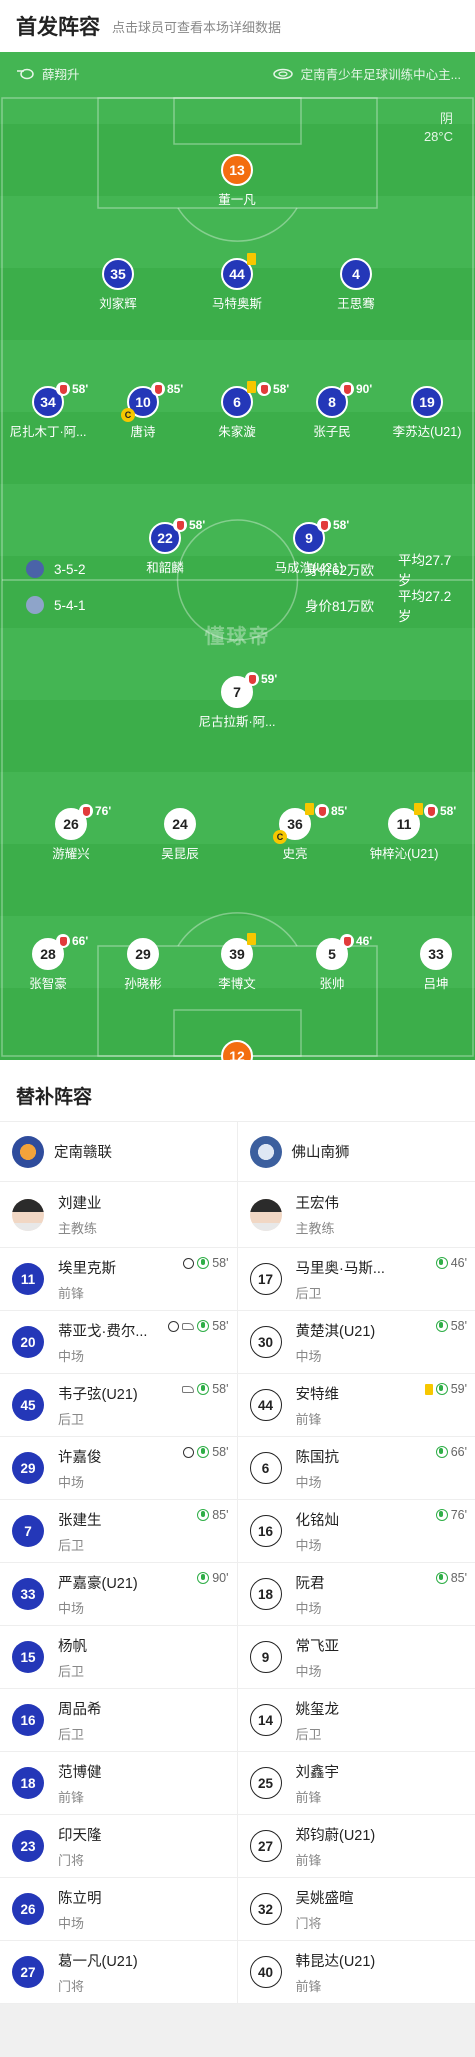 The image size is (475, 2057). What do you see at coordinates (356, 1152) in the screenshot?
I see `away-team-header: 佛山南狮` at bounding box center [356, 1152].